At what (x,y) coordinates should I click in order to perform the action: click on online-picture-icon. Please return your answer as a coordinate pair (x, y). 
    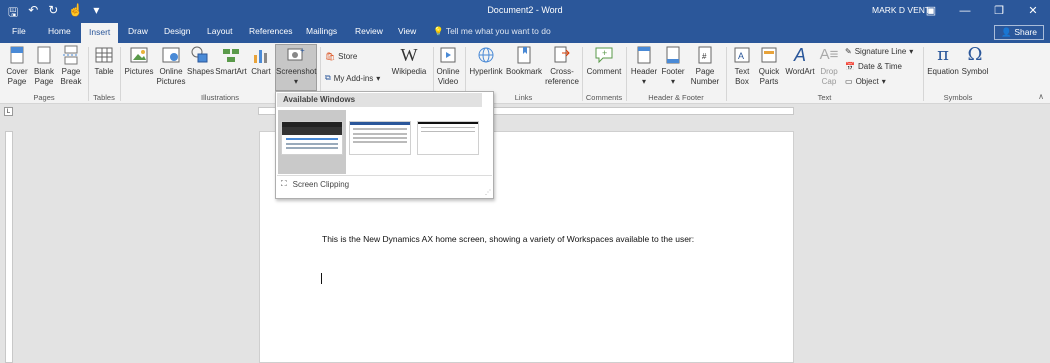
    Looking at the image, I should click on (171, 55).